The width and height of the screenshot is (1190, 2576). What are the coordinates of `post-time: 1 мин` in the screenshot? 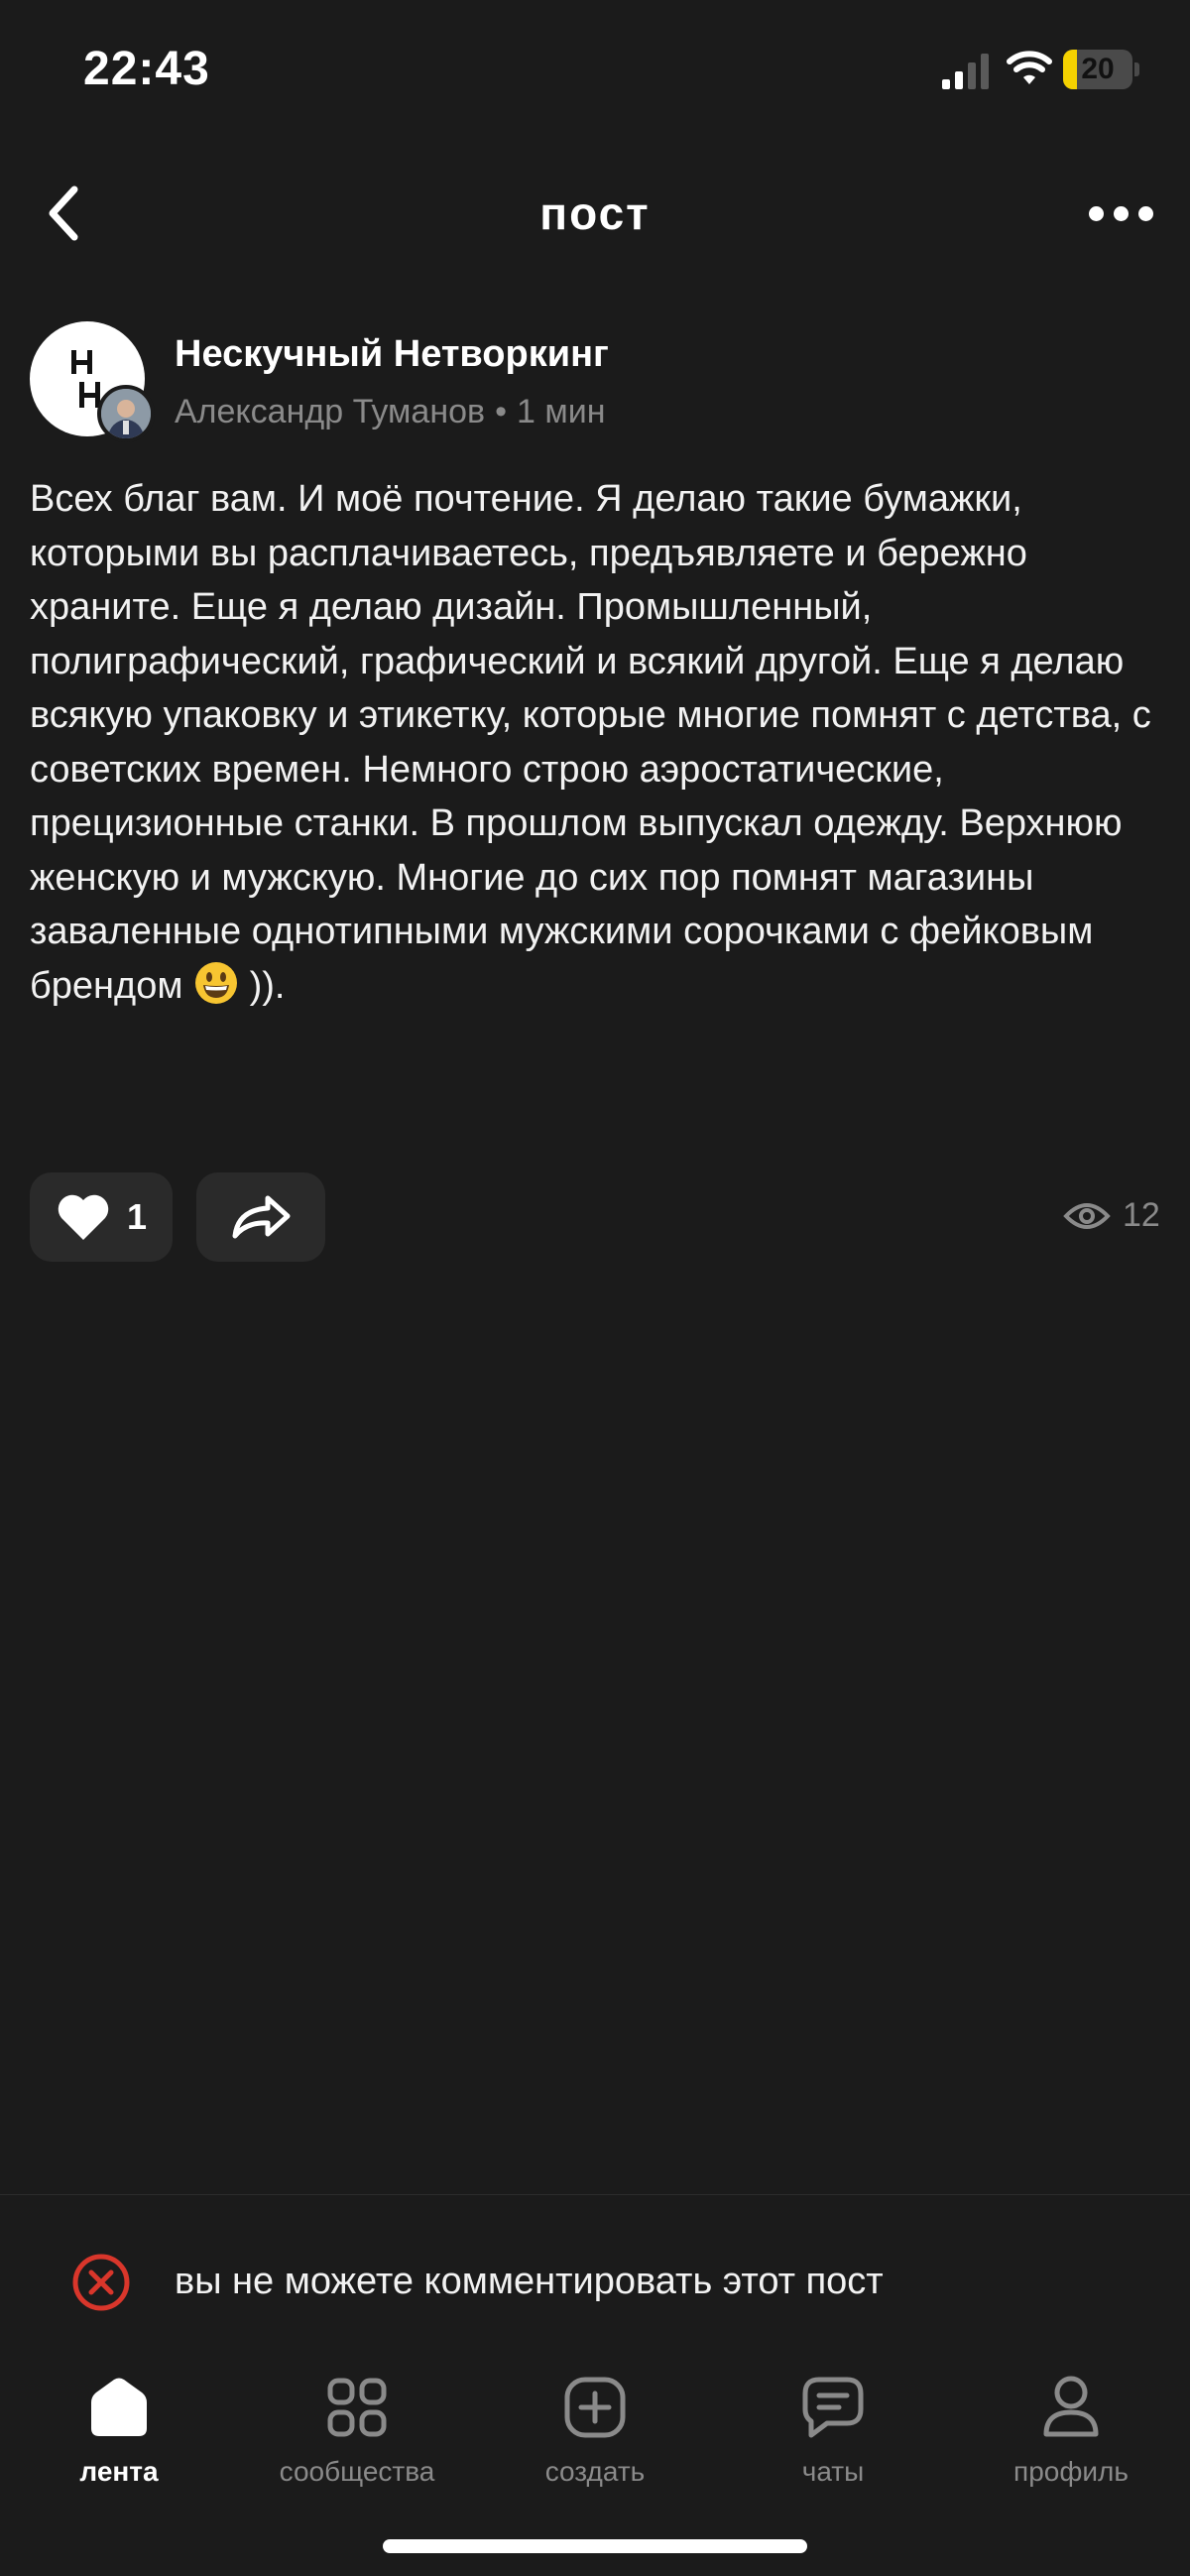 It's located at (561, 411).